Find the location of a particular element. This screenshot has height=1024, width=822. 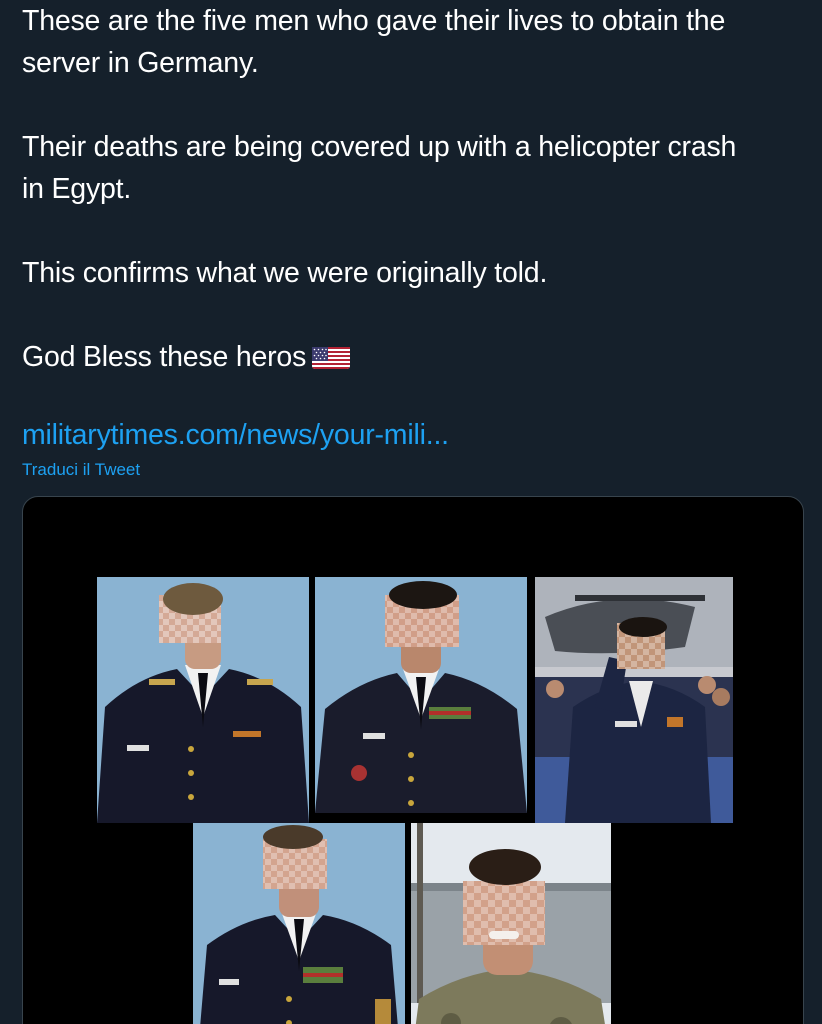

translate-tweet-button: Traduci il Tweet is located at coordinates (81, 470).